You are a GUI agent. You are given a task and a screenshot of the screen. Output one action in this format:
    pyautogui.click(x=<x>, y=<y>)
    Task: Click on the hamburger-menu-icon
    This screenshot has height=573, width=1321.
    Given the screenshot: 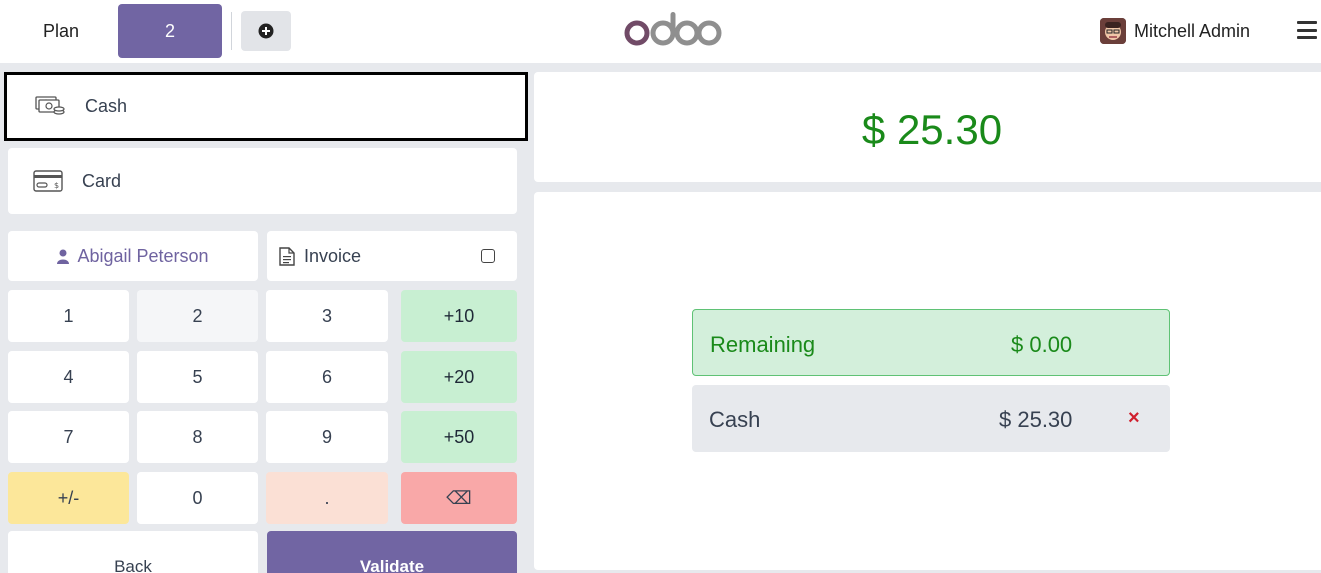 What is the action you would take?
    pyautogui.click(x=1307, y=30)
    